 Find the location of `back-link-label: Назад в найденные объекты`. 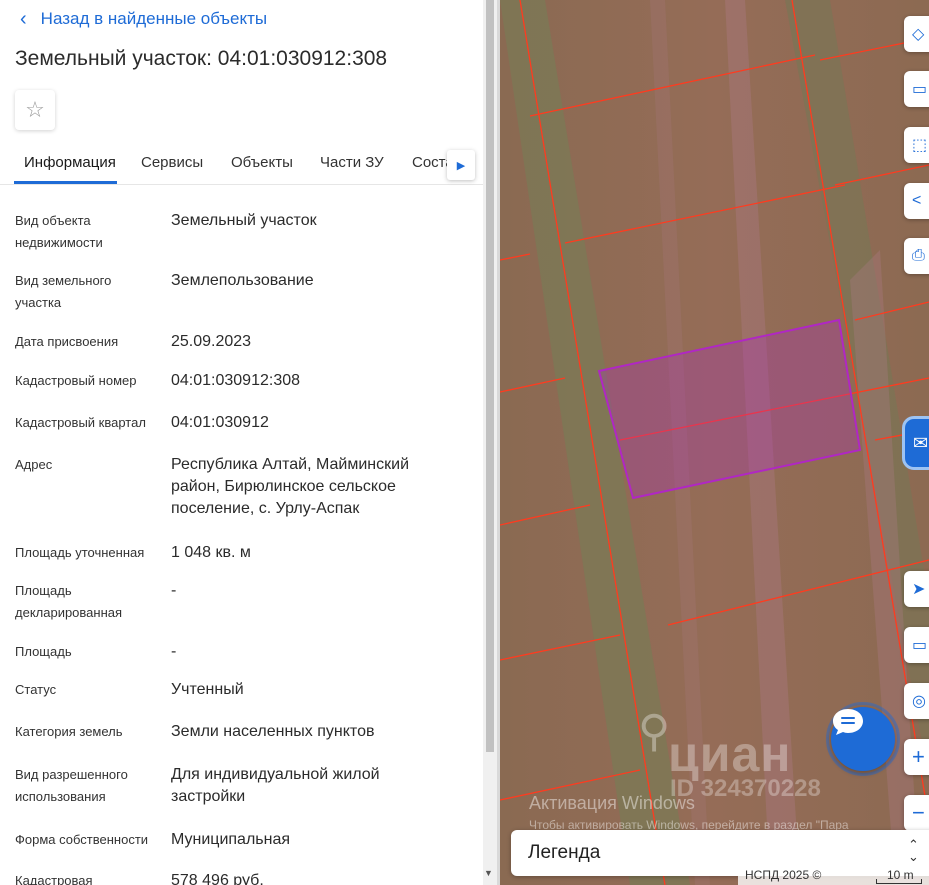

back-link-label: Назад в найденные объекты is located at coordinates (154, 18).